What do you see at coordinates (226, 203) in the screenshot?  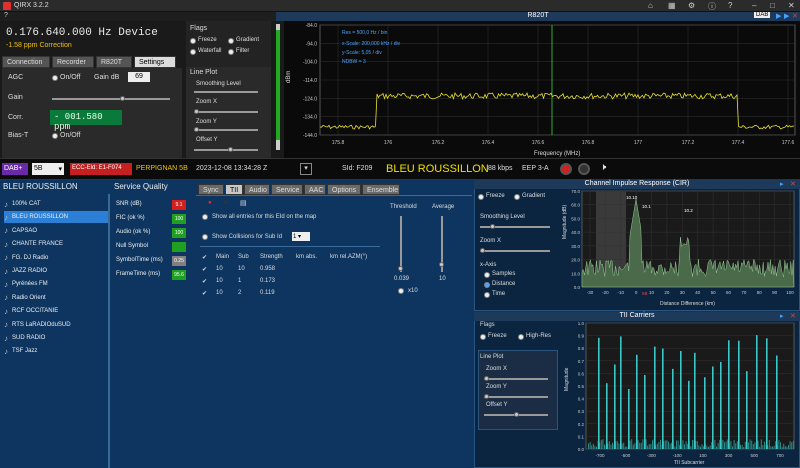 I see `stop-icon: ■` at bounding box center [226, 203].